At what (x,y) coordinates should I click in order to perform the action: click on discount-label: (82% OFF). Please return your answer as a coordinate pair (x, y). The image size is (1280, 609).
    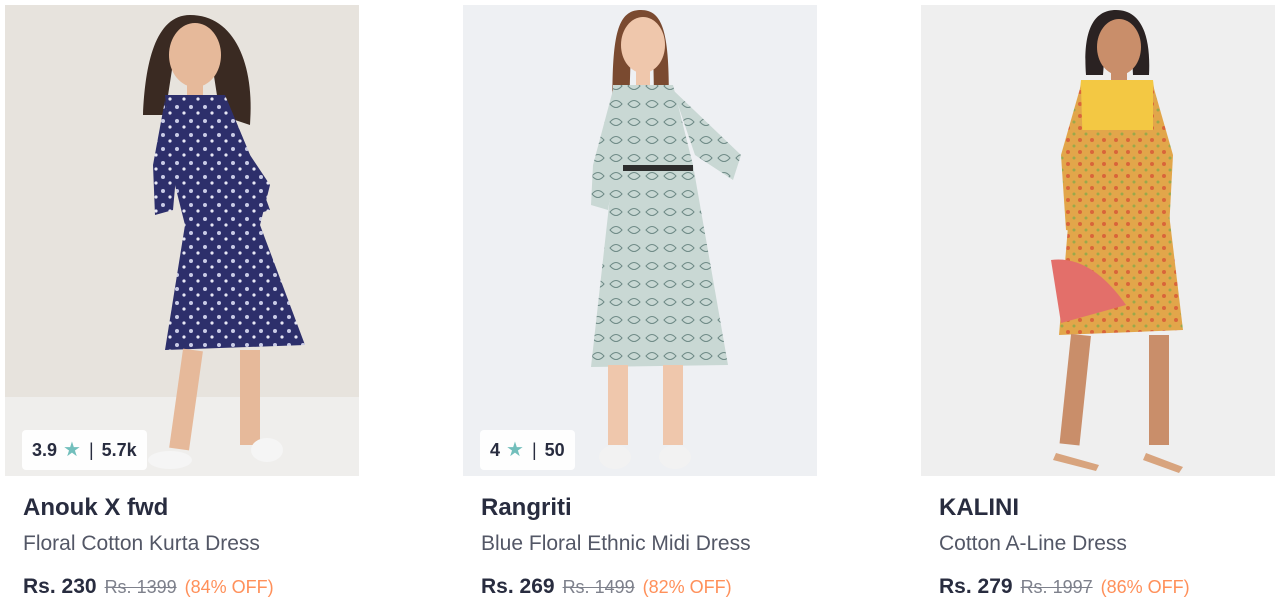
    Looking at the image, I should click on (687, 587).